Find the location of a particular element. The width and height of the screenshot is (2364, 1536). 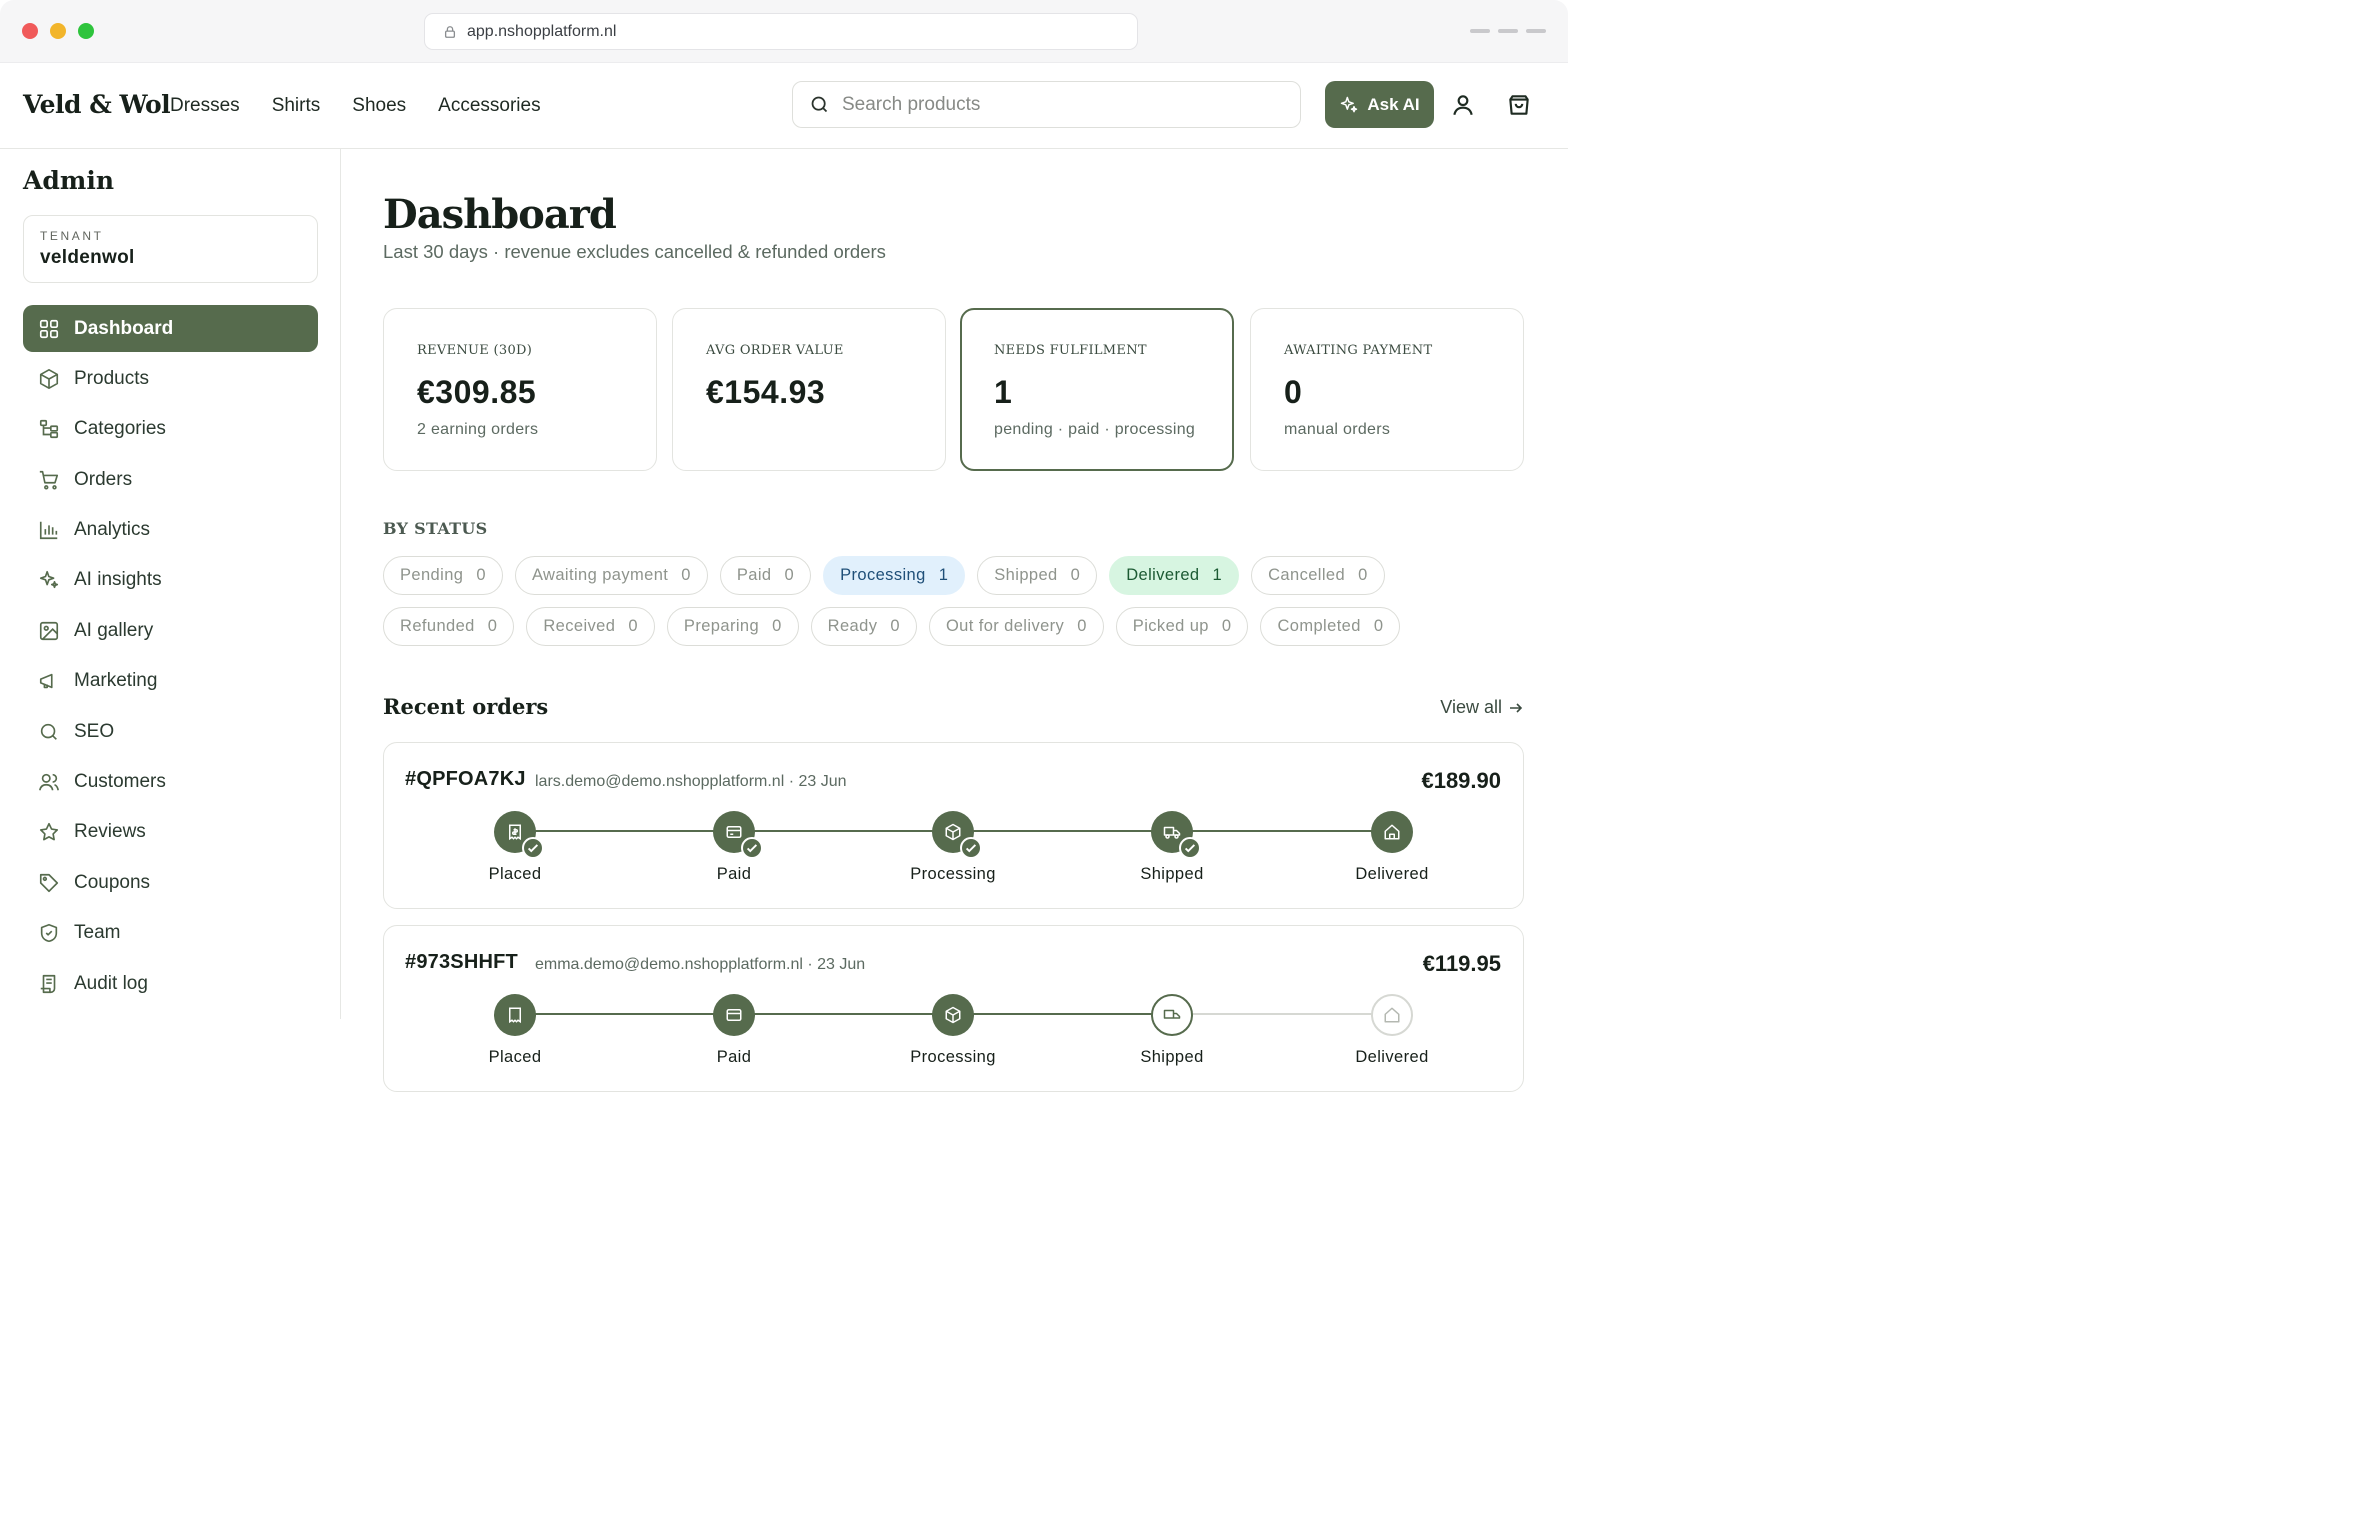

sidebar-item-label: Marketing is located at coordinates (116, 681).